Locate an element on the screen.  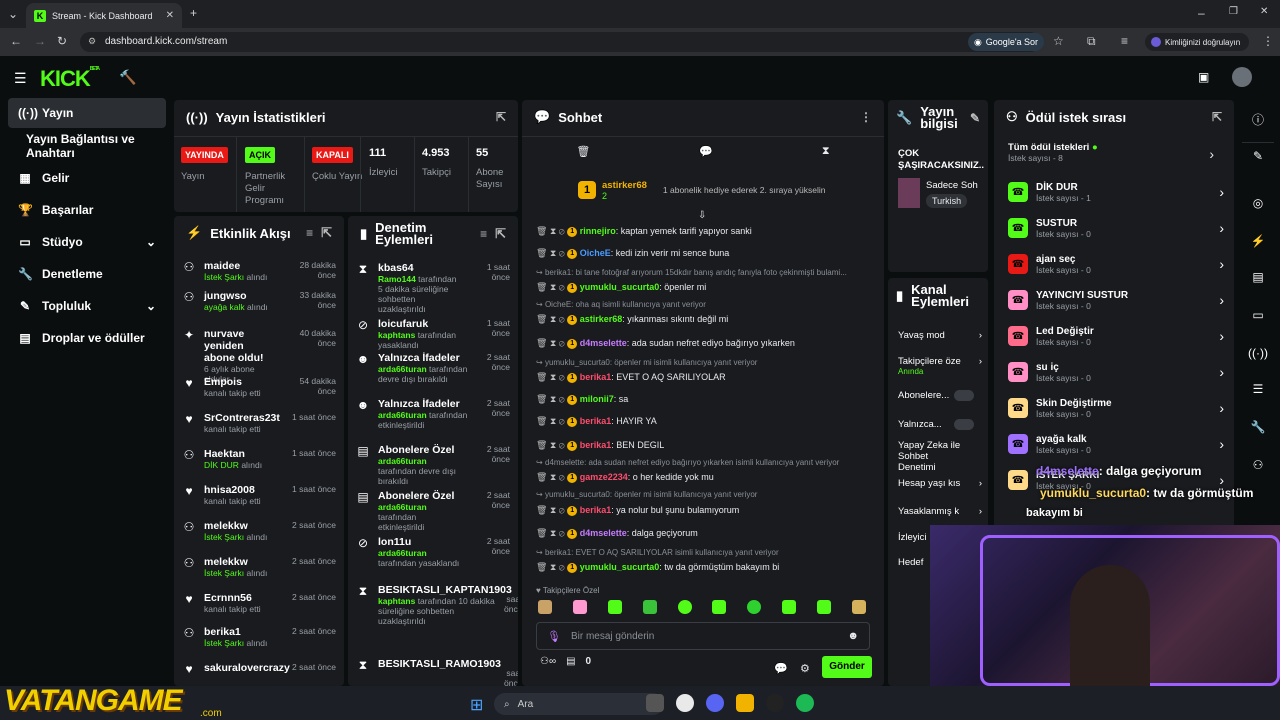
tab-list-icon: ⌄ is located at coordinates (13, 14).